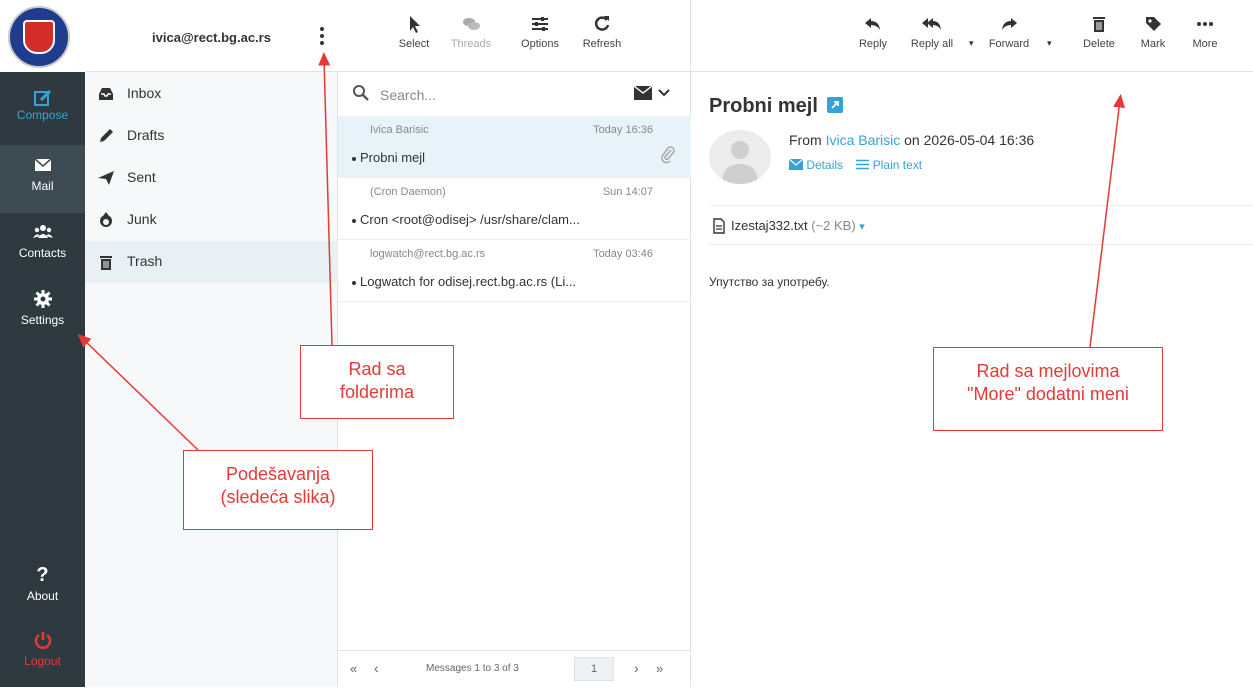 Image resolution: width=1253 pixels, height=688 pixels. Describe the element at coordinates (376, 668) in the screenshot. I see `prev-page-button: ‹` at that location.